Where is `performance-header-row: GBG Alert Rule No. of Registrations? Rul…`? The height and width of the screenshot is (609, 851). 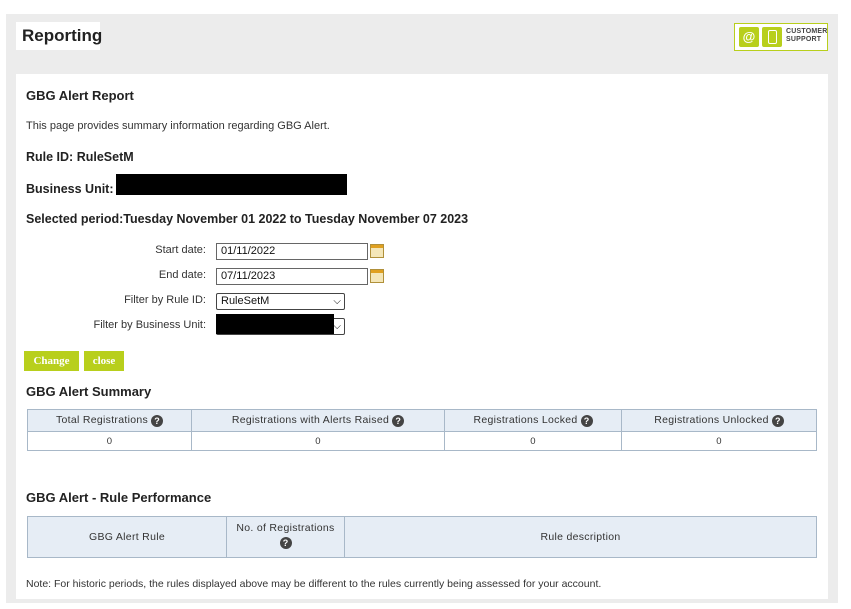 performance-header-row: GBG Alert Rule No. of Registrations? Rul… is located at coordinates (422, 537).